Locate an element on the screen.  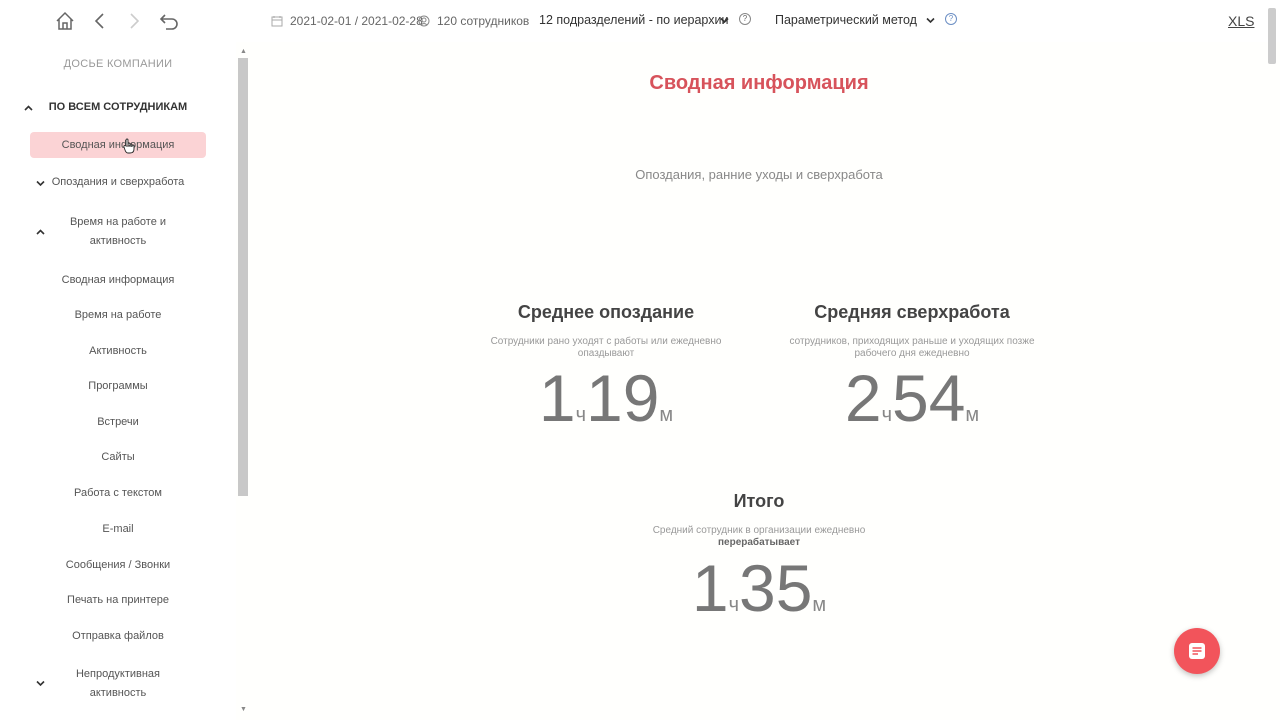
sidebar-subitem: Активность is located at coordinates (118, 351).